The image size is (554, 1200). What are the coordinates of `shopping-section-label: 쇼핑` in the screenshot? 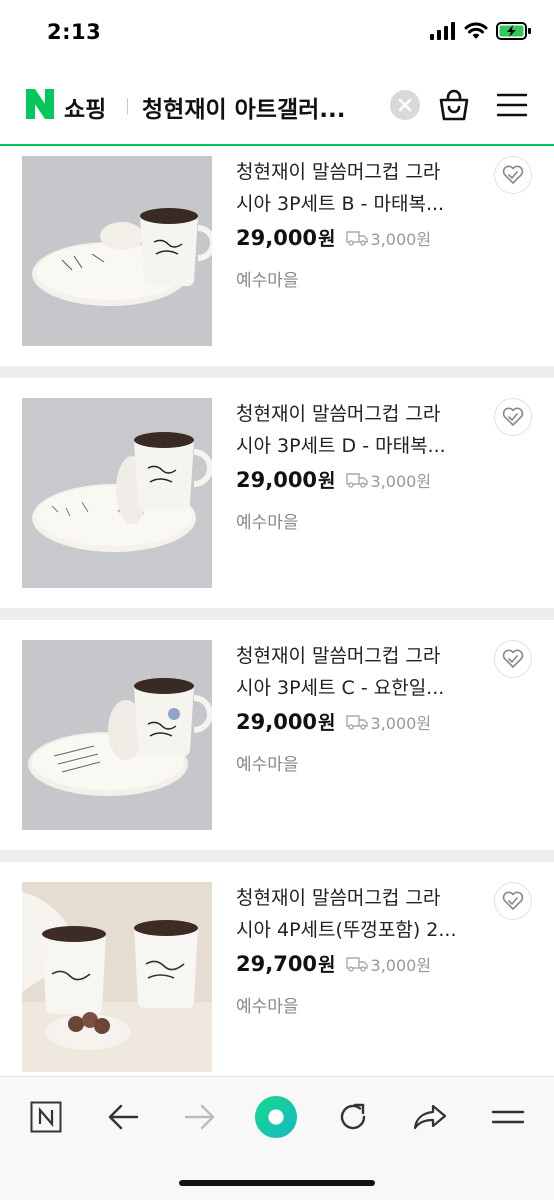 It's located at (85, 107).